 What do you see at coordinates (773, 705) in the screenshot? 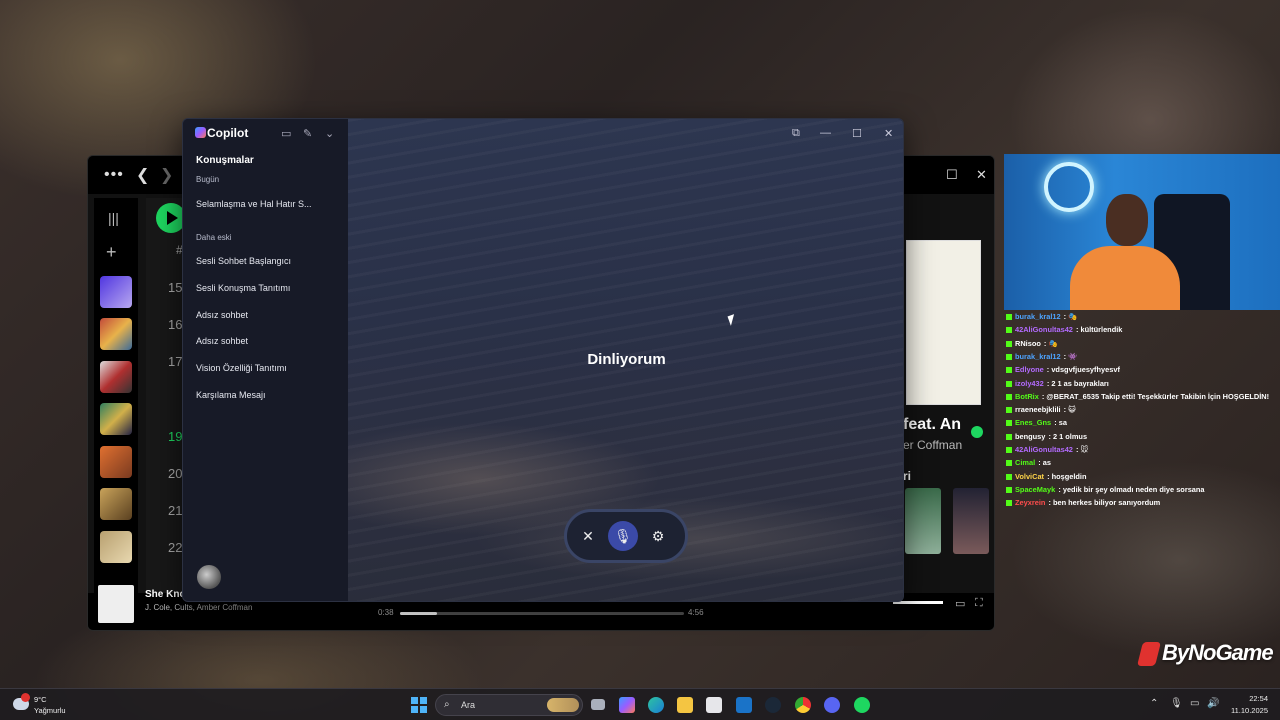
I see `steam-icon` at bounding box center [773, 705].